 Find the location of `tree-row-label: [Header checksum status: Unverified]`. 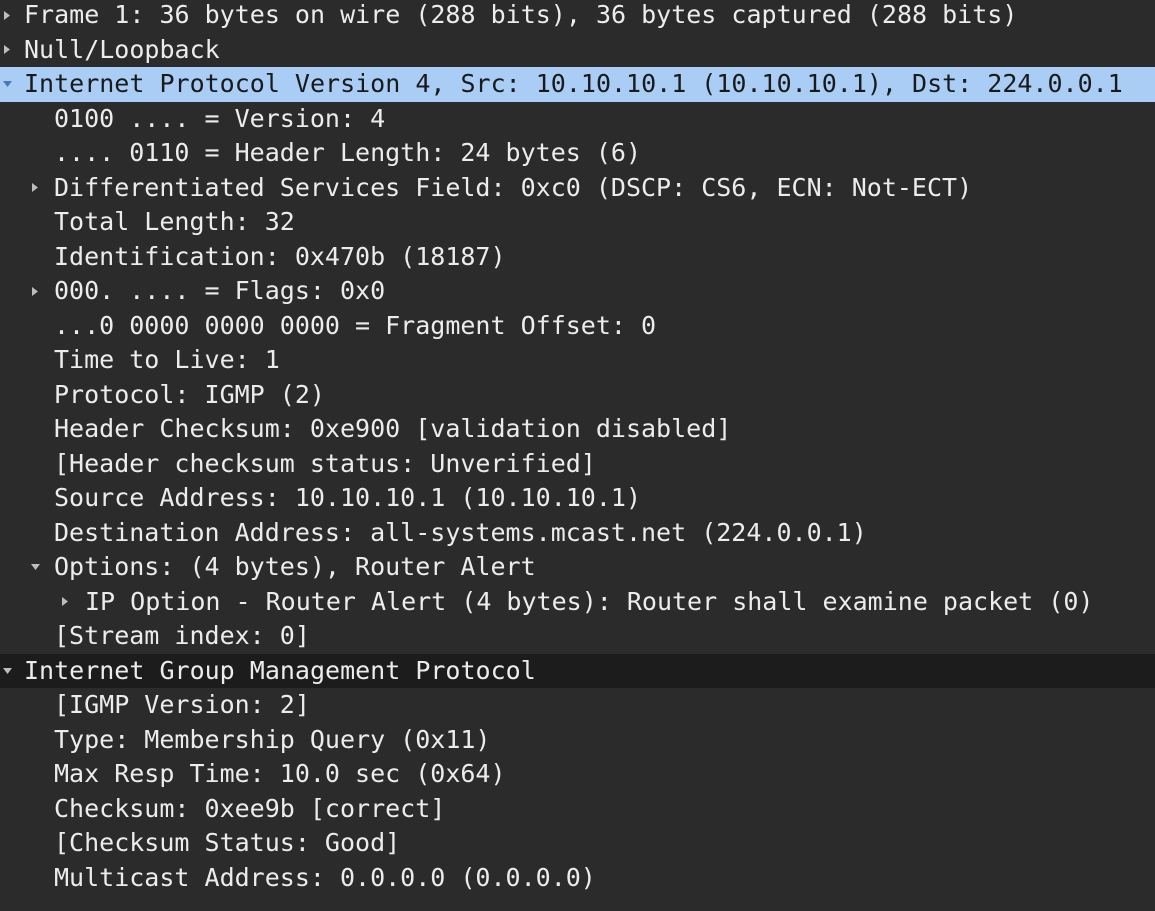

tree-row-label: [Header checksum status: Unverified] is located at coordinates (325, 463).